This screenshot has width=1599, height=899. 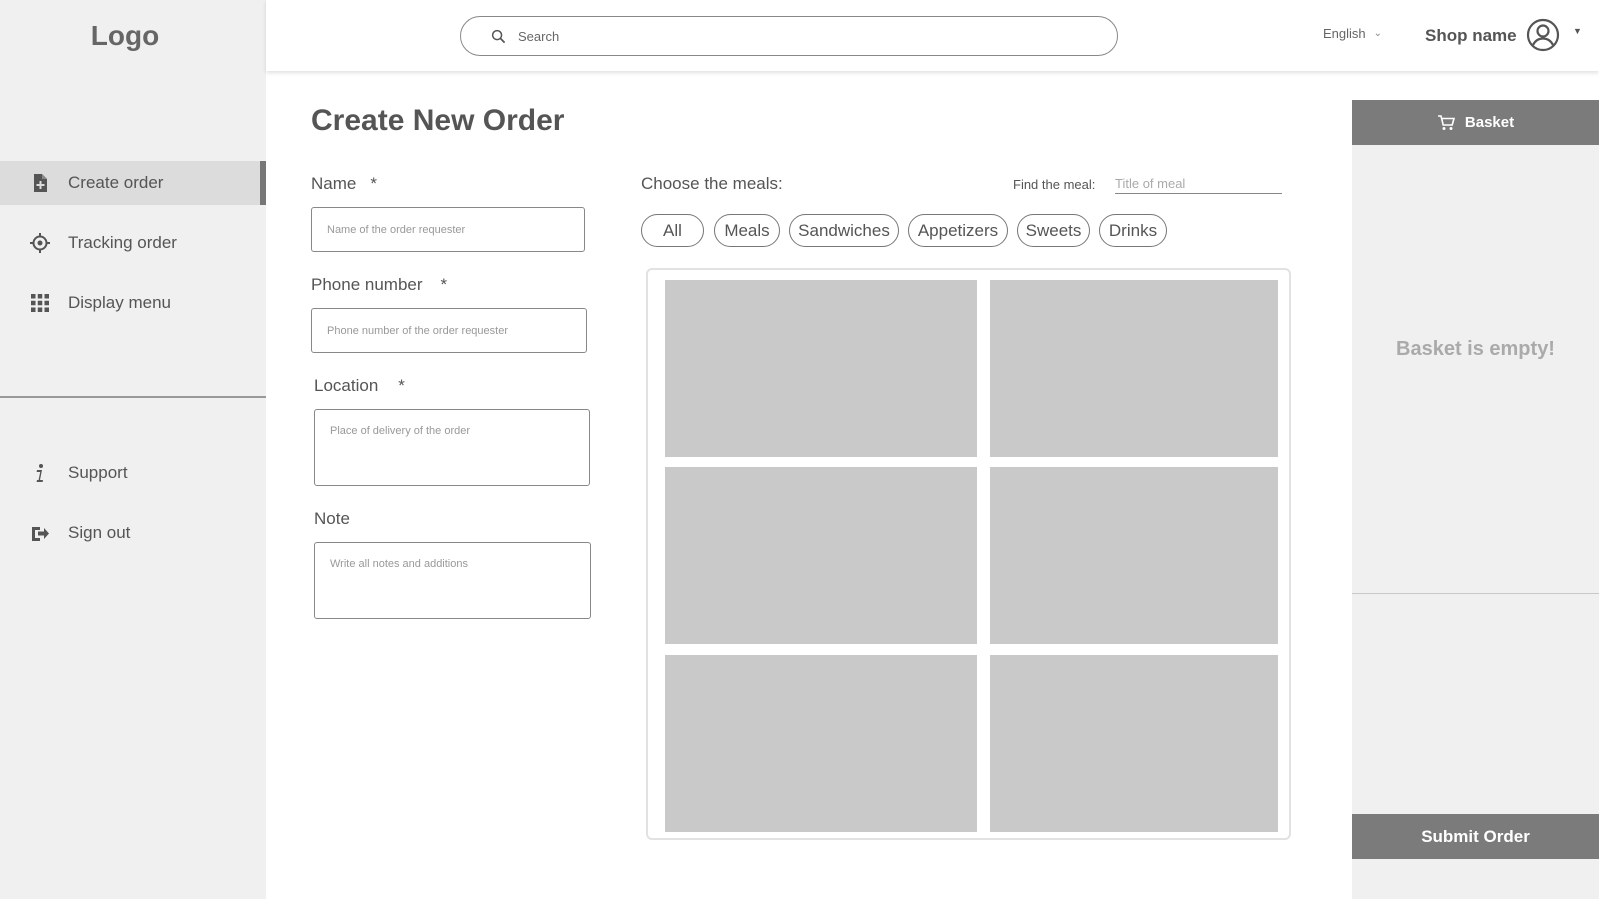 I want to click on shop-name: Shop name, so click(x=1471, y=35).